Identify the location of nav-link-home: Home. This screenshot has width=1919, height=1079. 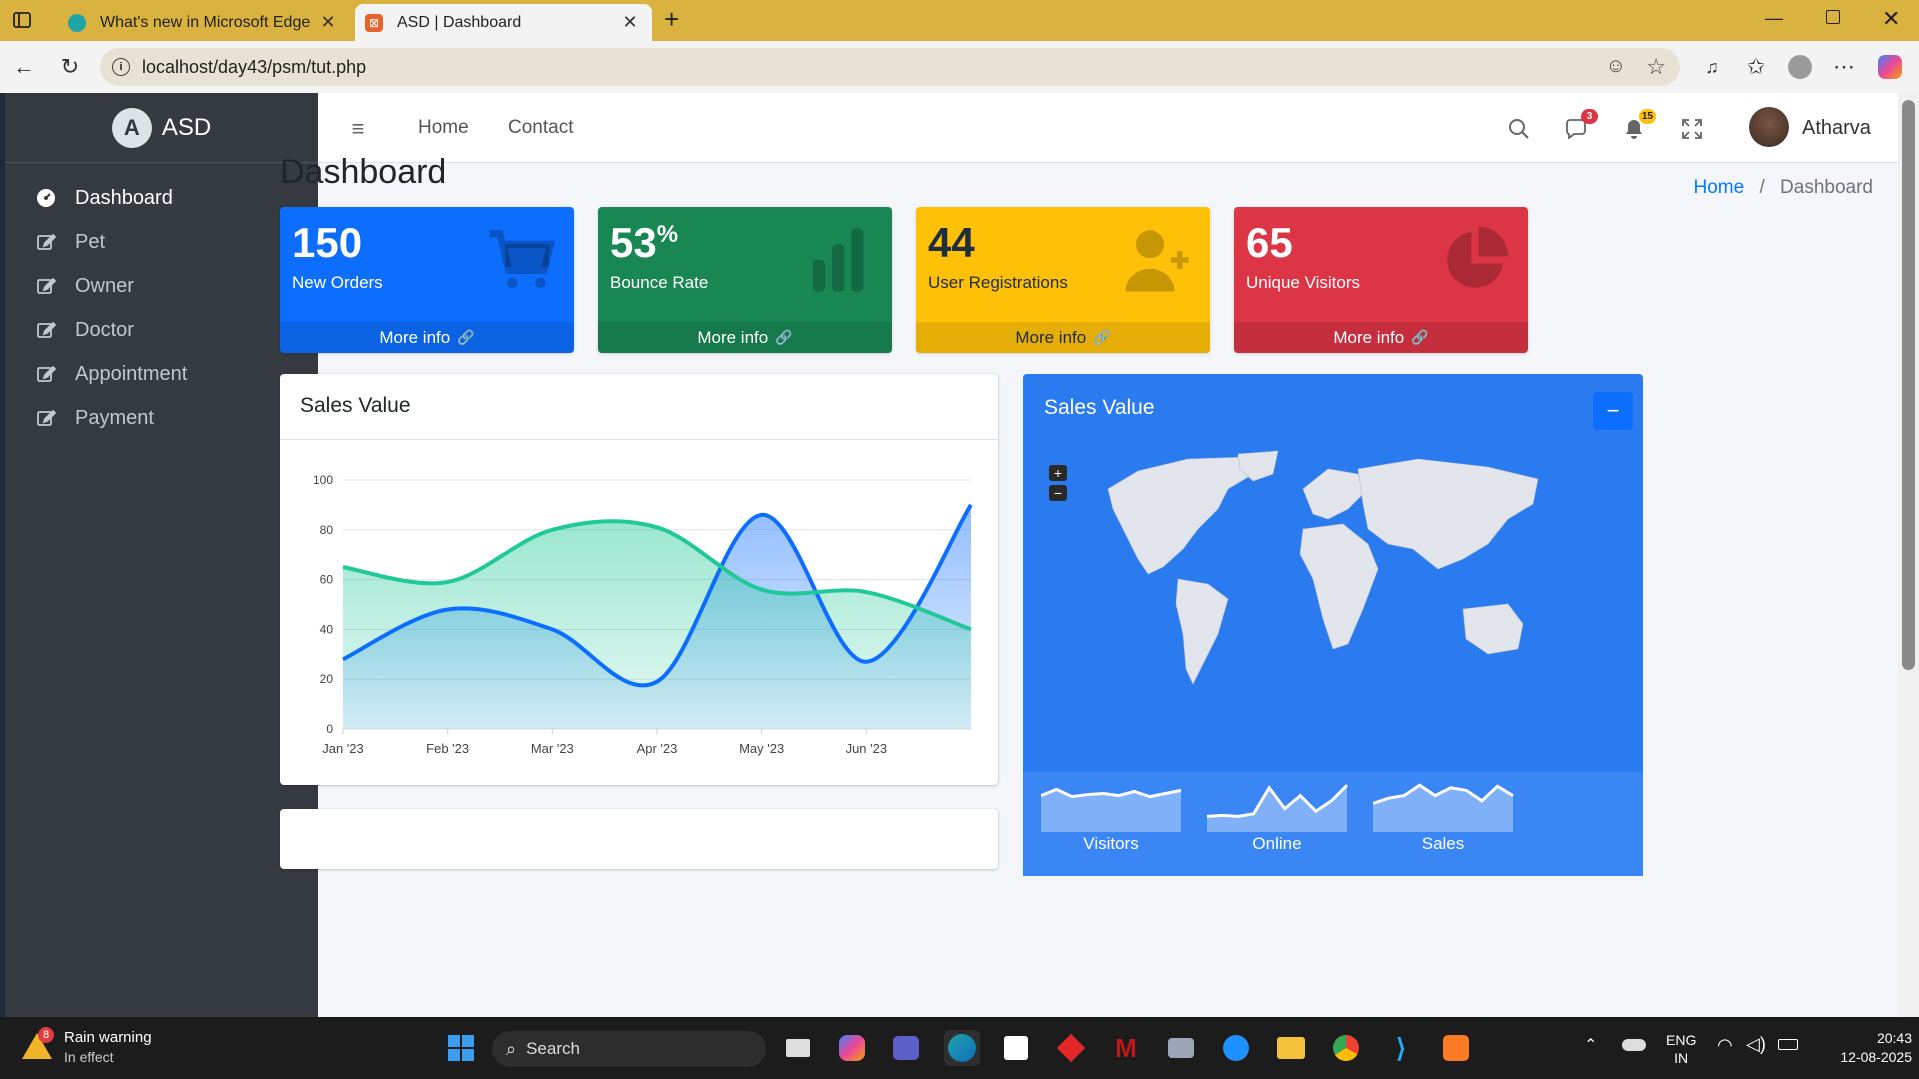
(443, 128).